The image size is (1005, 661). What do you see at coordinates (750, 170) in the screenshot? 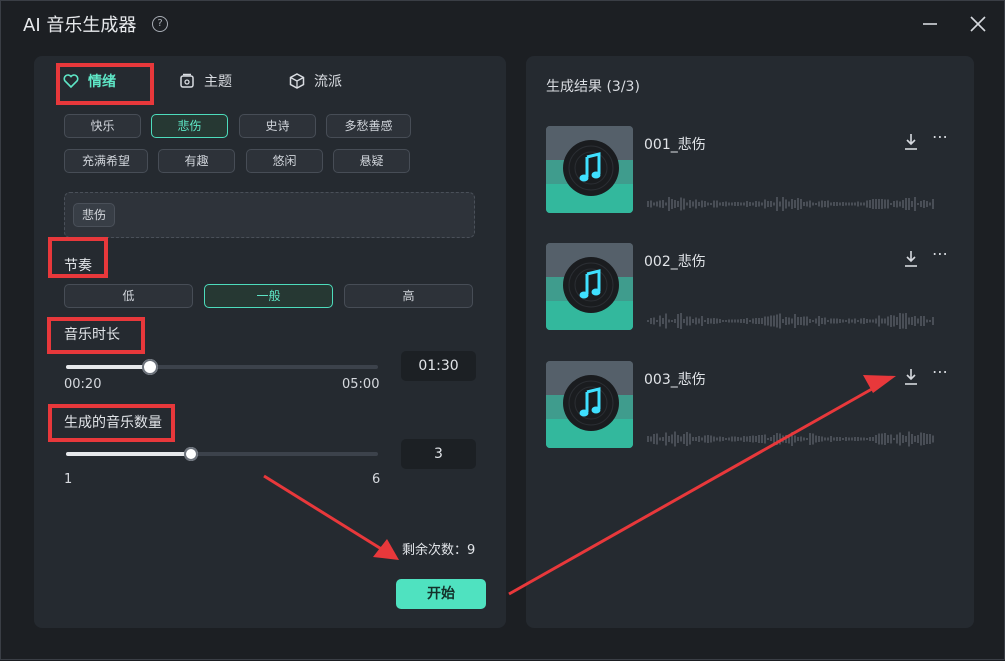
I see `result-item: 001_悲伤 ⋯` at bounding box center [750, 170].